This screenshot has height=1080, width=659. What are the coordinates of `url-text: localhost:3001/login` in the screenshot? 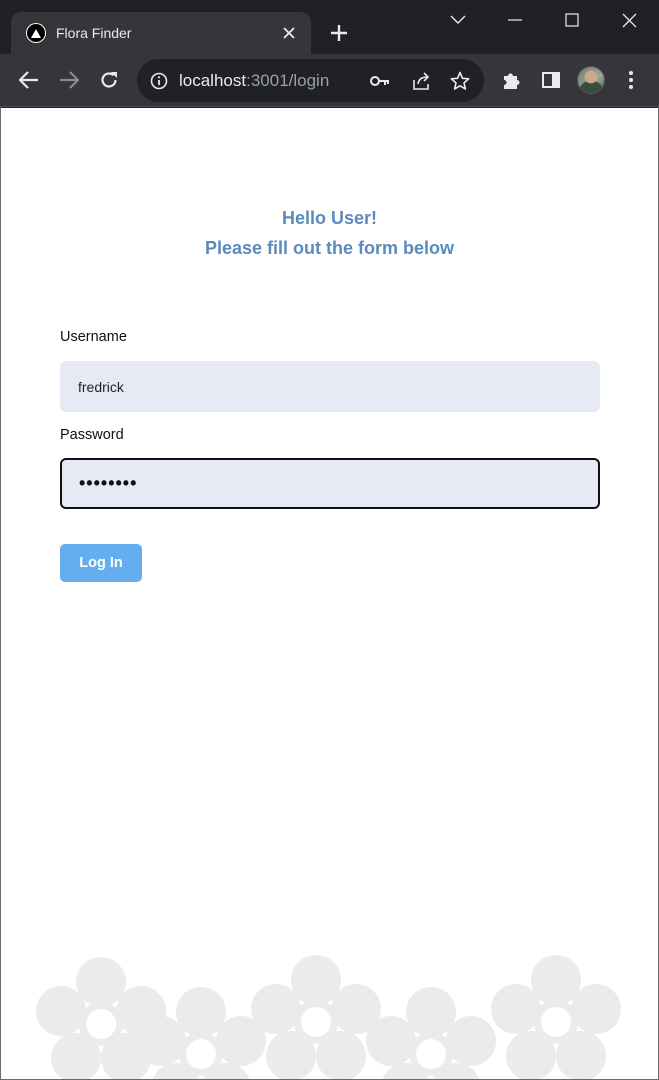 It's located at (254, 81).